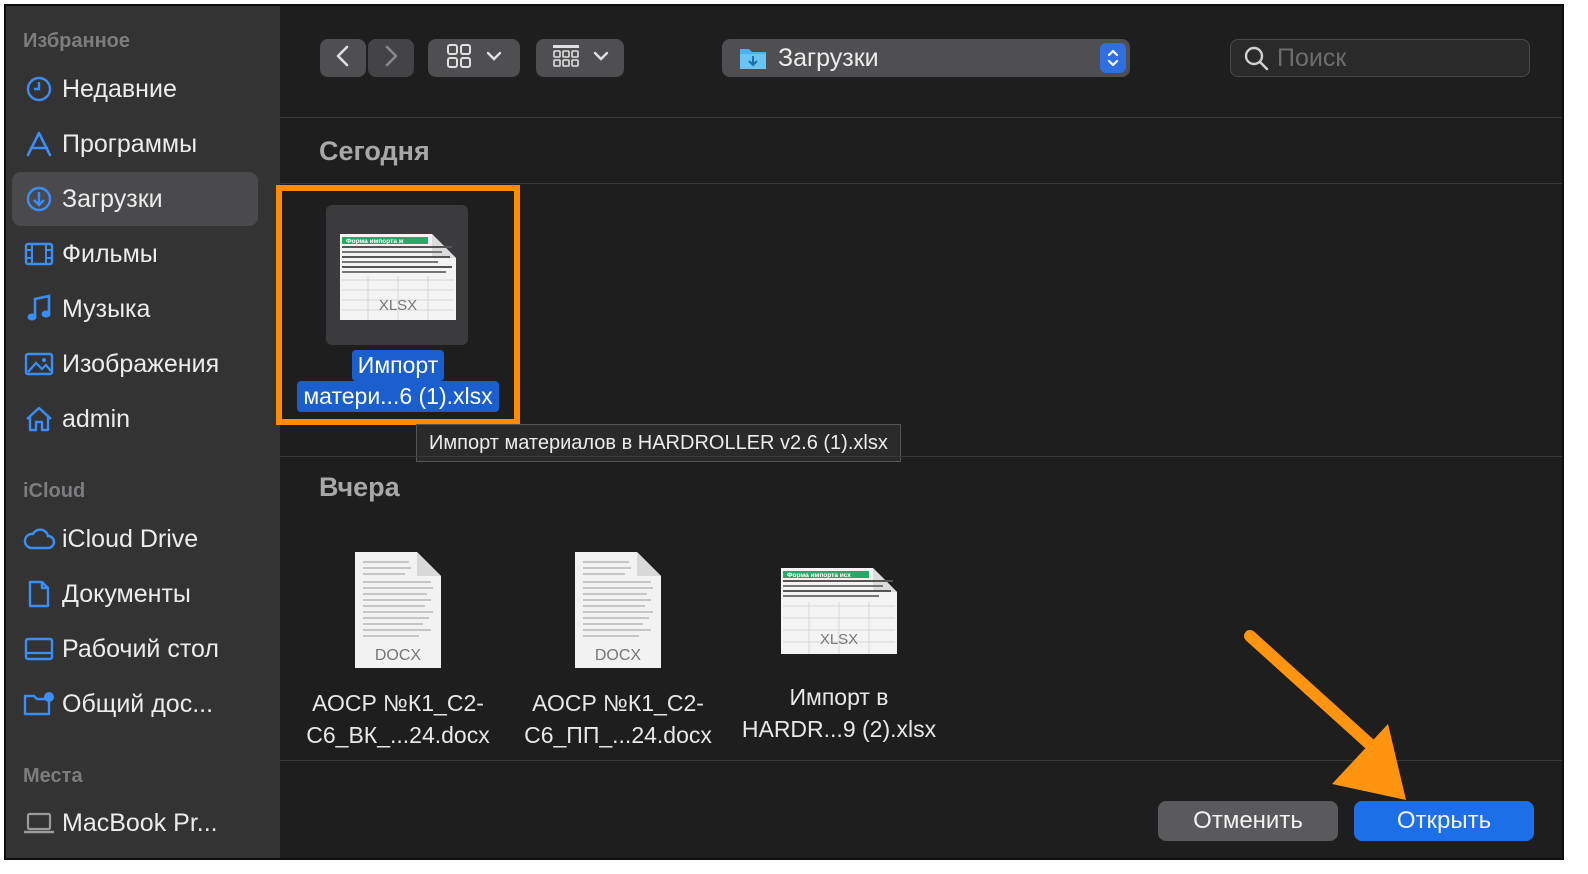 Image resolution: width=1588 pixels, height=874 pixels. I want to click on sidebar-item-label: Изображения, so click(141, 363).